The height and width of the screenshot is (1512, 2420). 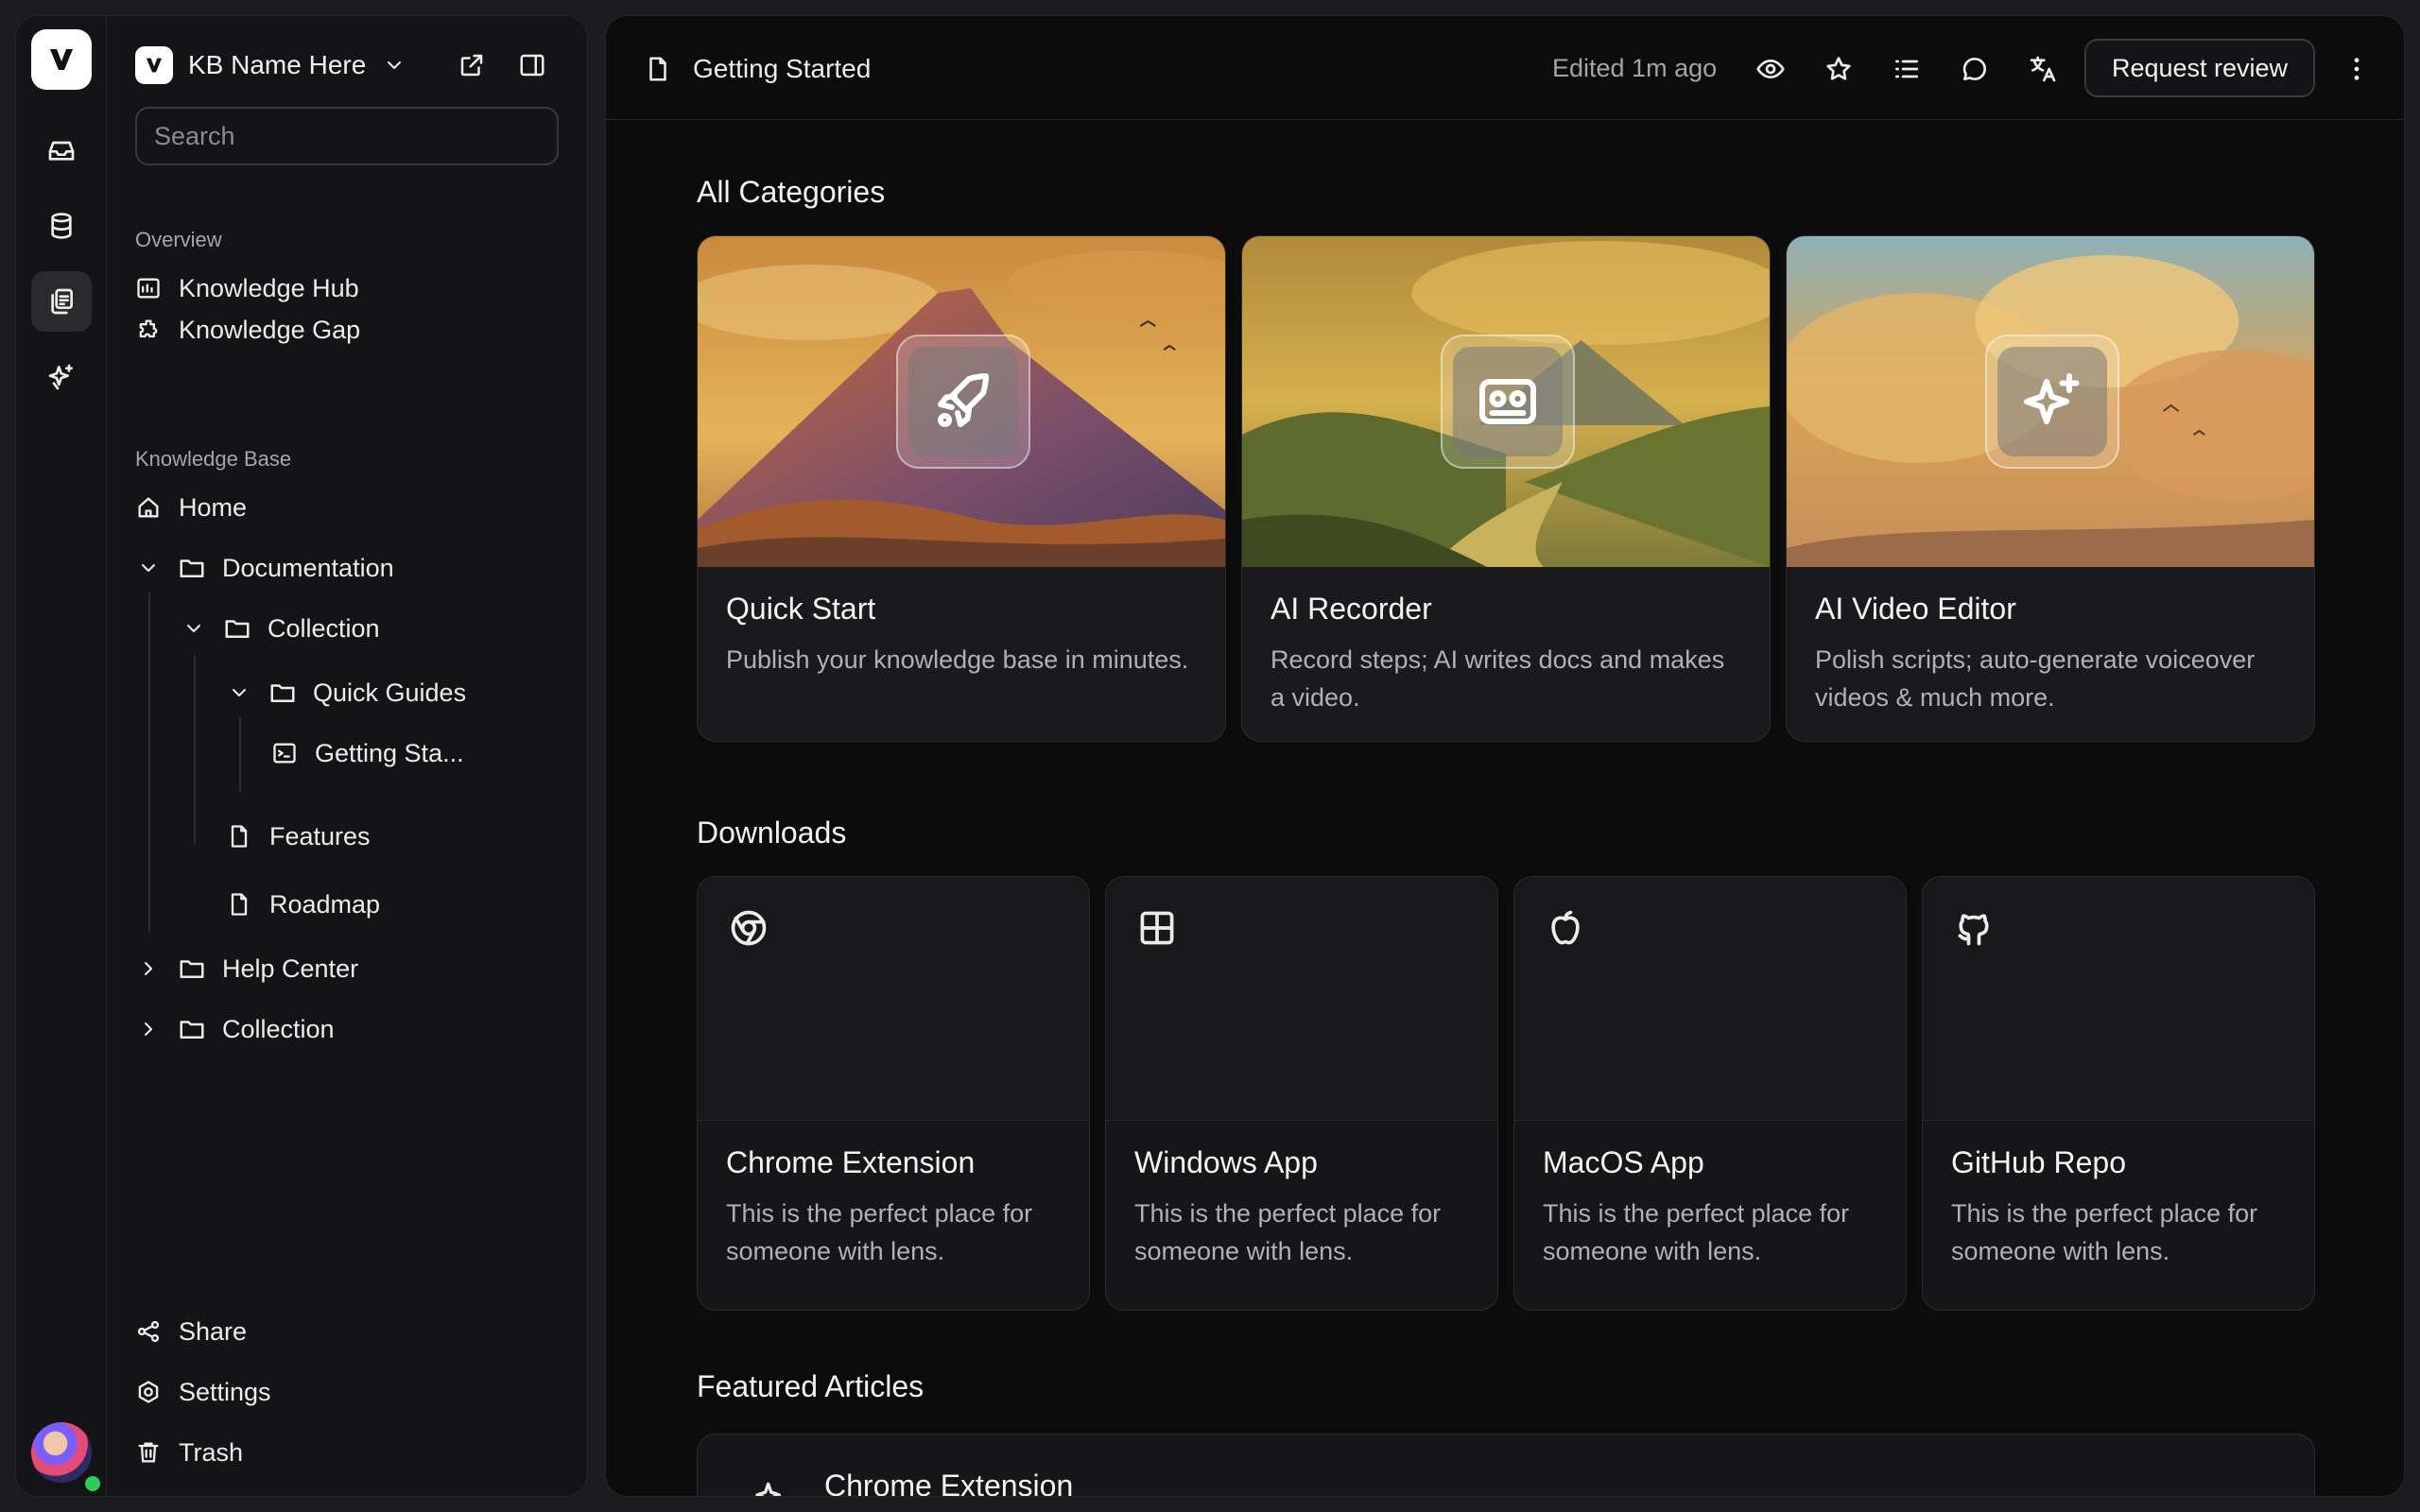 What do you see at coordinates (749, 928) in the screenshot?
I see `chrome-icon` at bounding box center [749, 928].